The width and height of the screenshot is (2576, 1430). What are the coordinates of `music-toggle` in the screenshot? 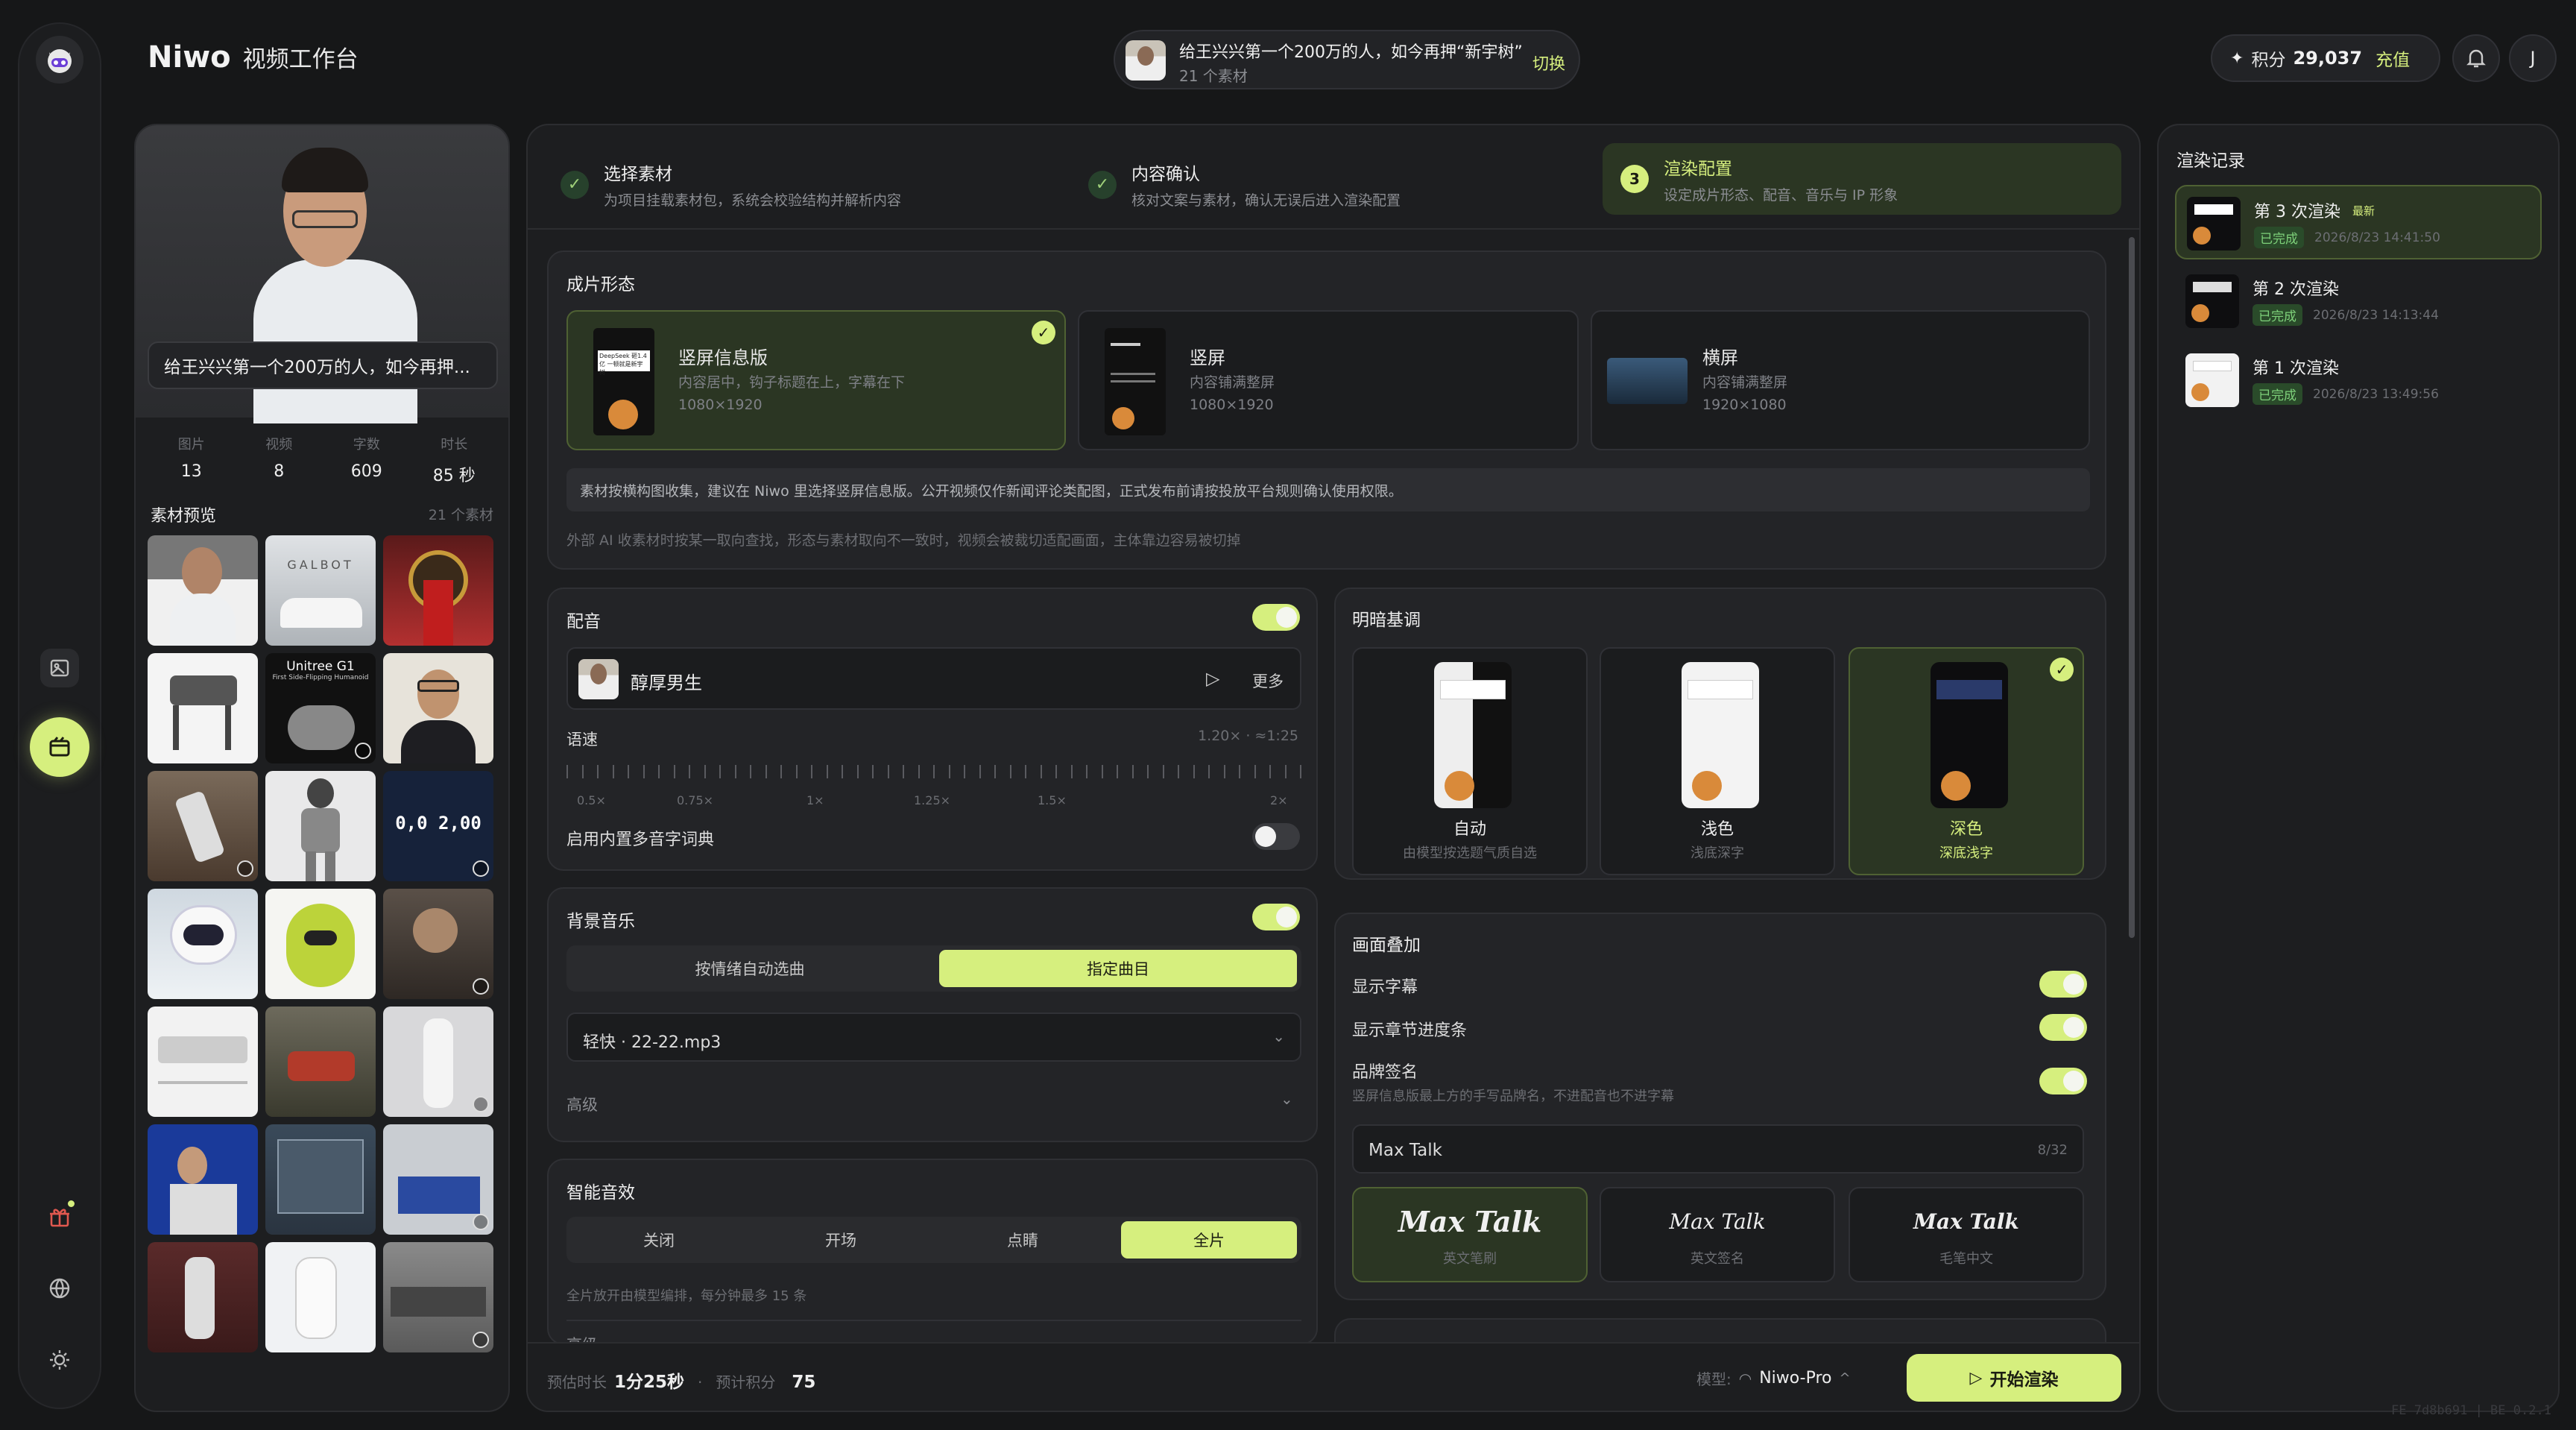 It's located at (1276, 917).